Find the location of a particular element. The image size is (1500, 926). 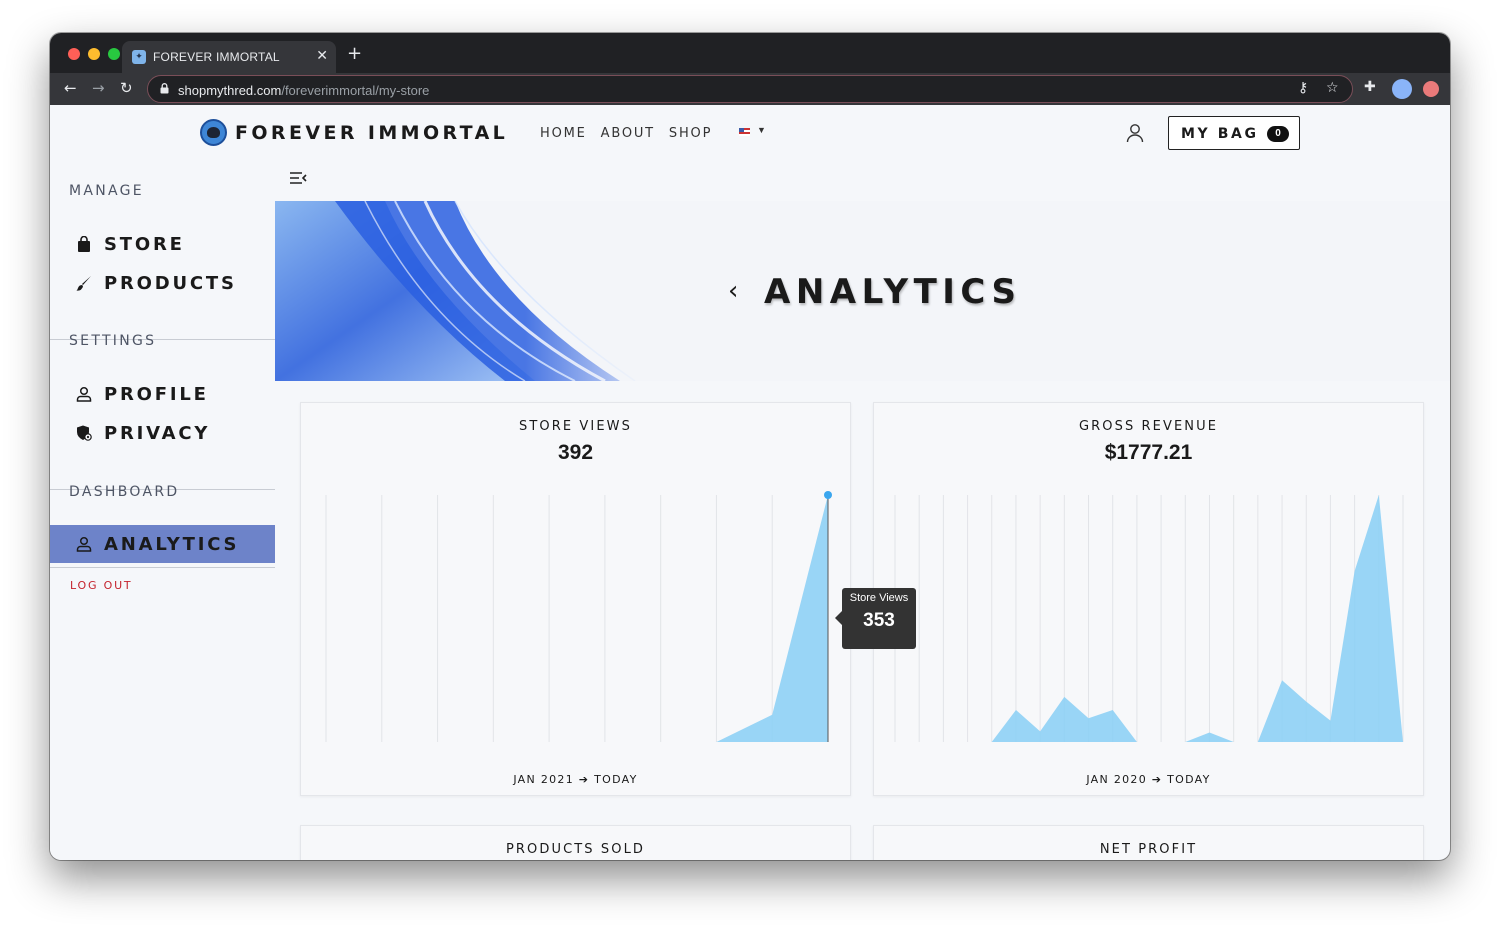

sidebar-item-label: ANALYTICS is located at coordinates (172, 544).